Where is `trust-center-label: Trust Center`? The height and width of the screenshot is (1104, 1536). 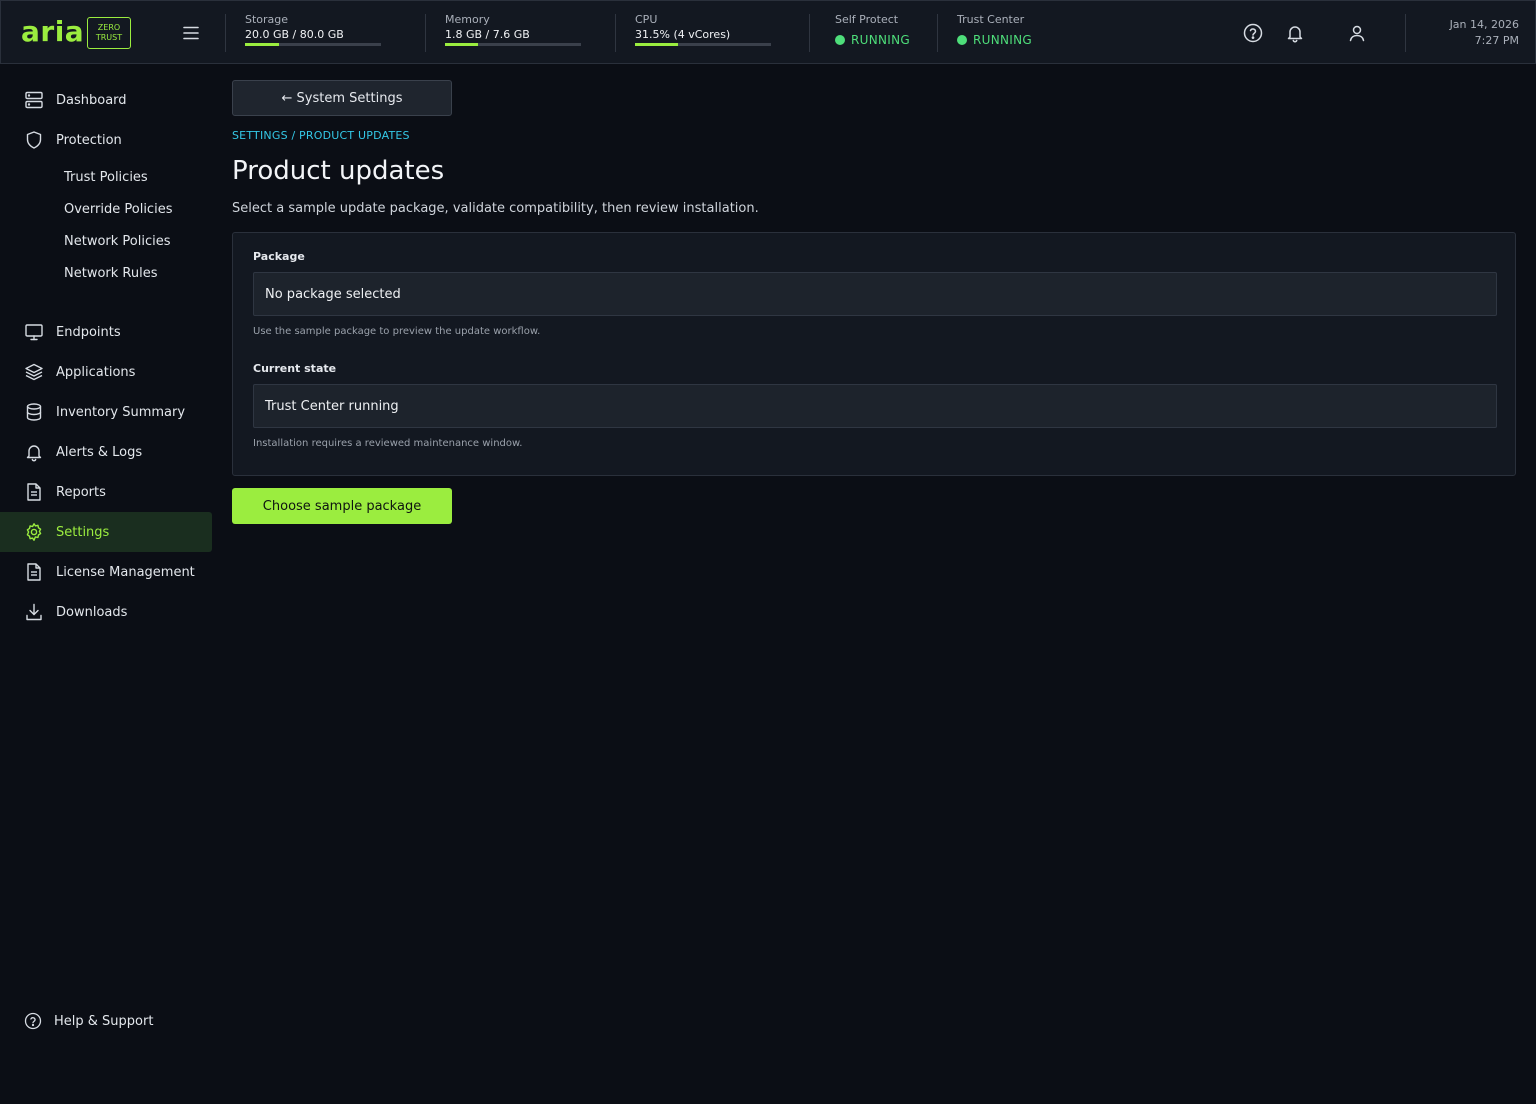 trust-center-label: Trust Center is located at coordinates (991, 19).